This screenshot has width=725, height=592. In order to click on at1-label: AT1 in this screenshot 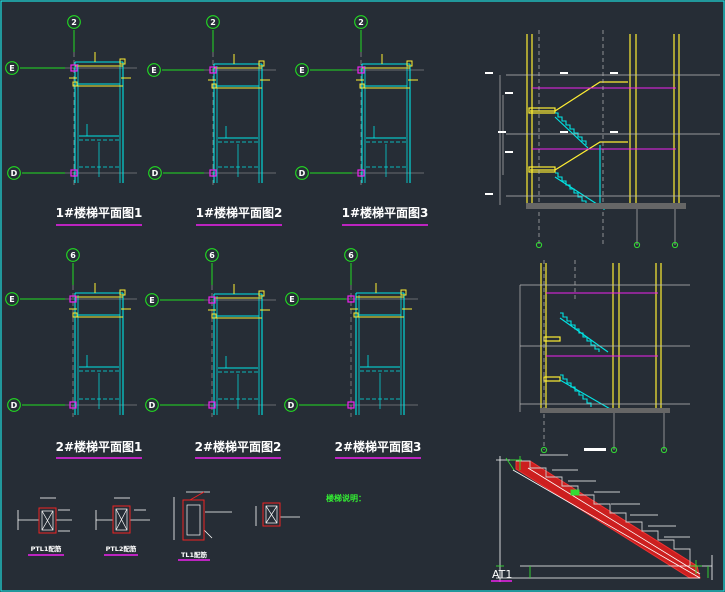, I will do `click(502, 574)`.